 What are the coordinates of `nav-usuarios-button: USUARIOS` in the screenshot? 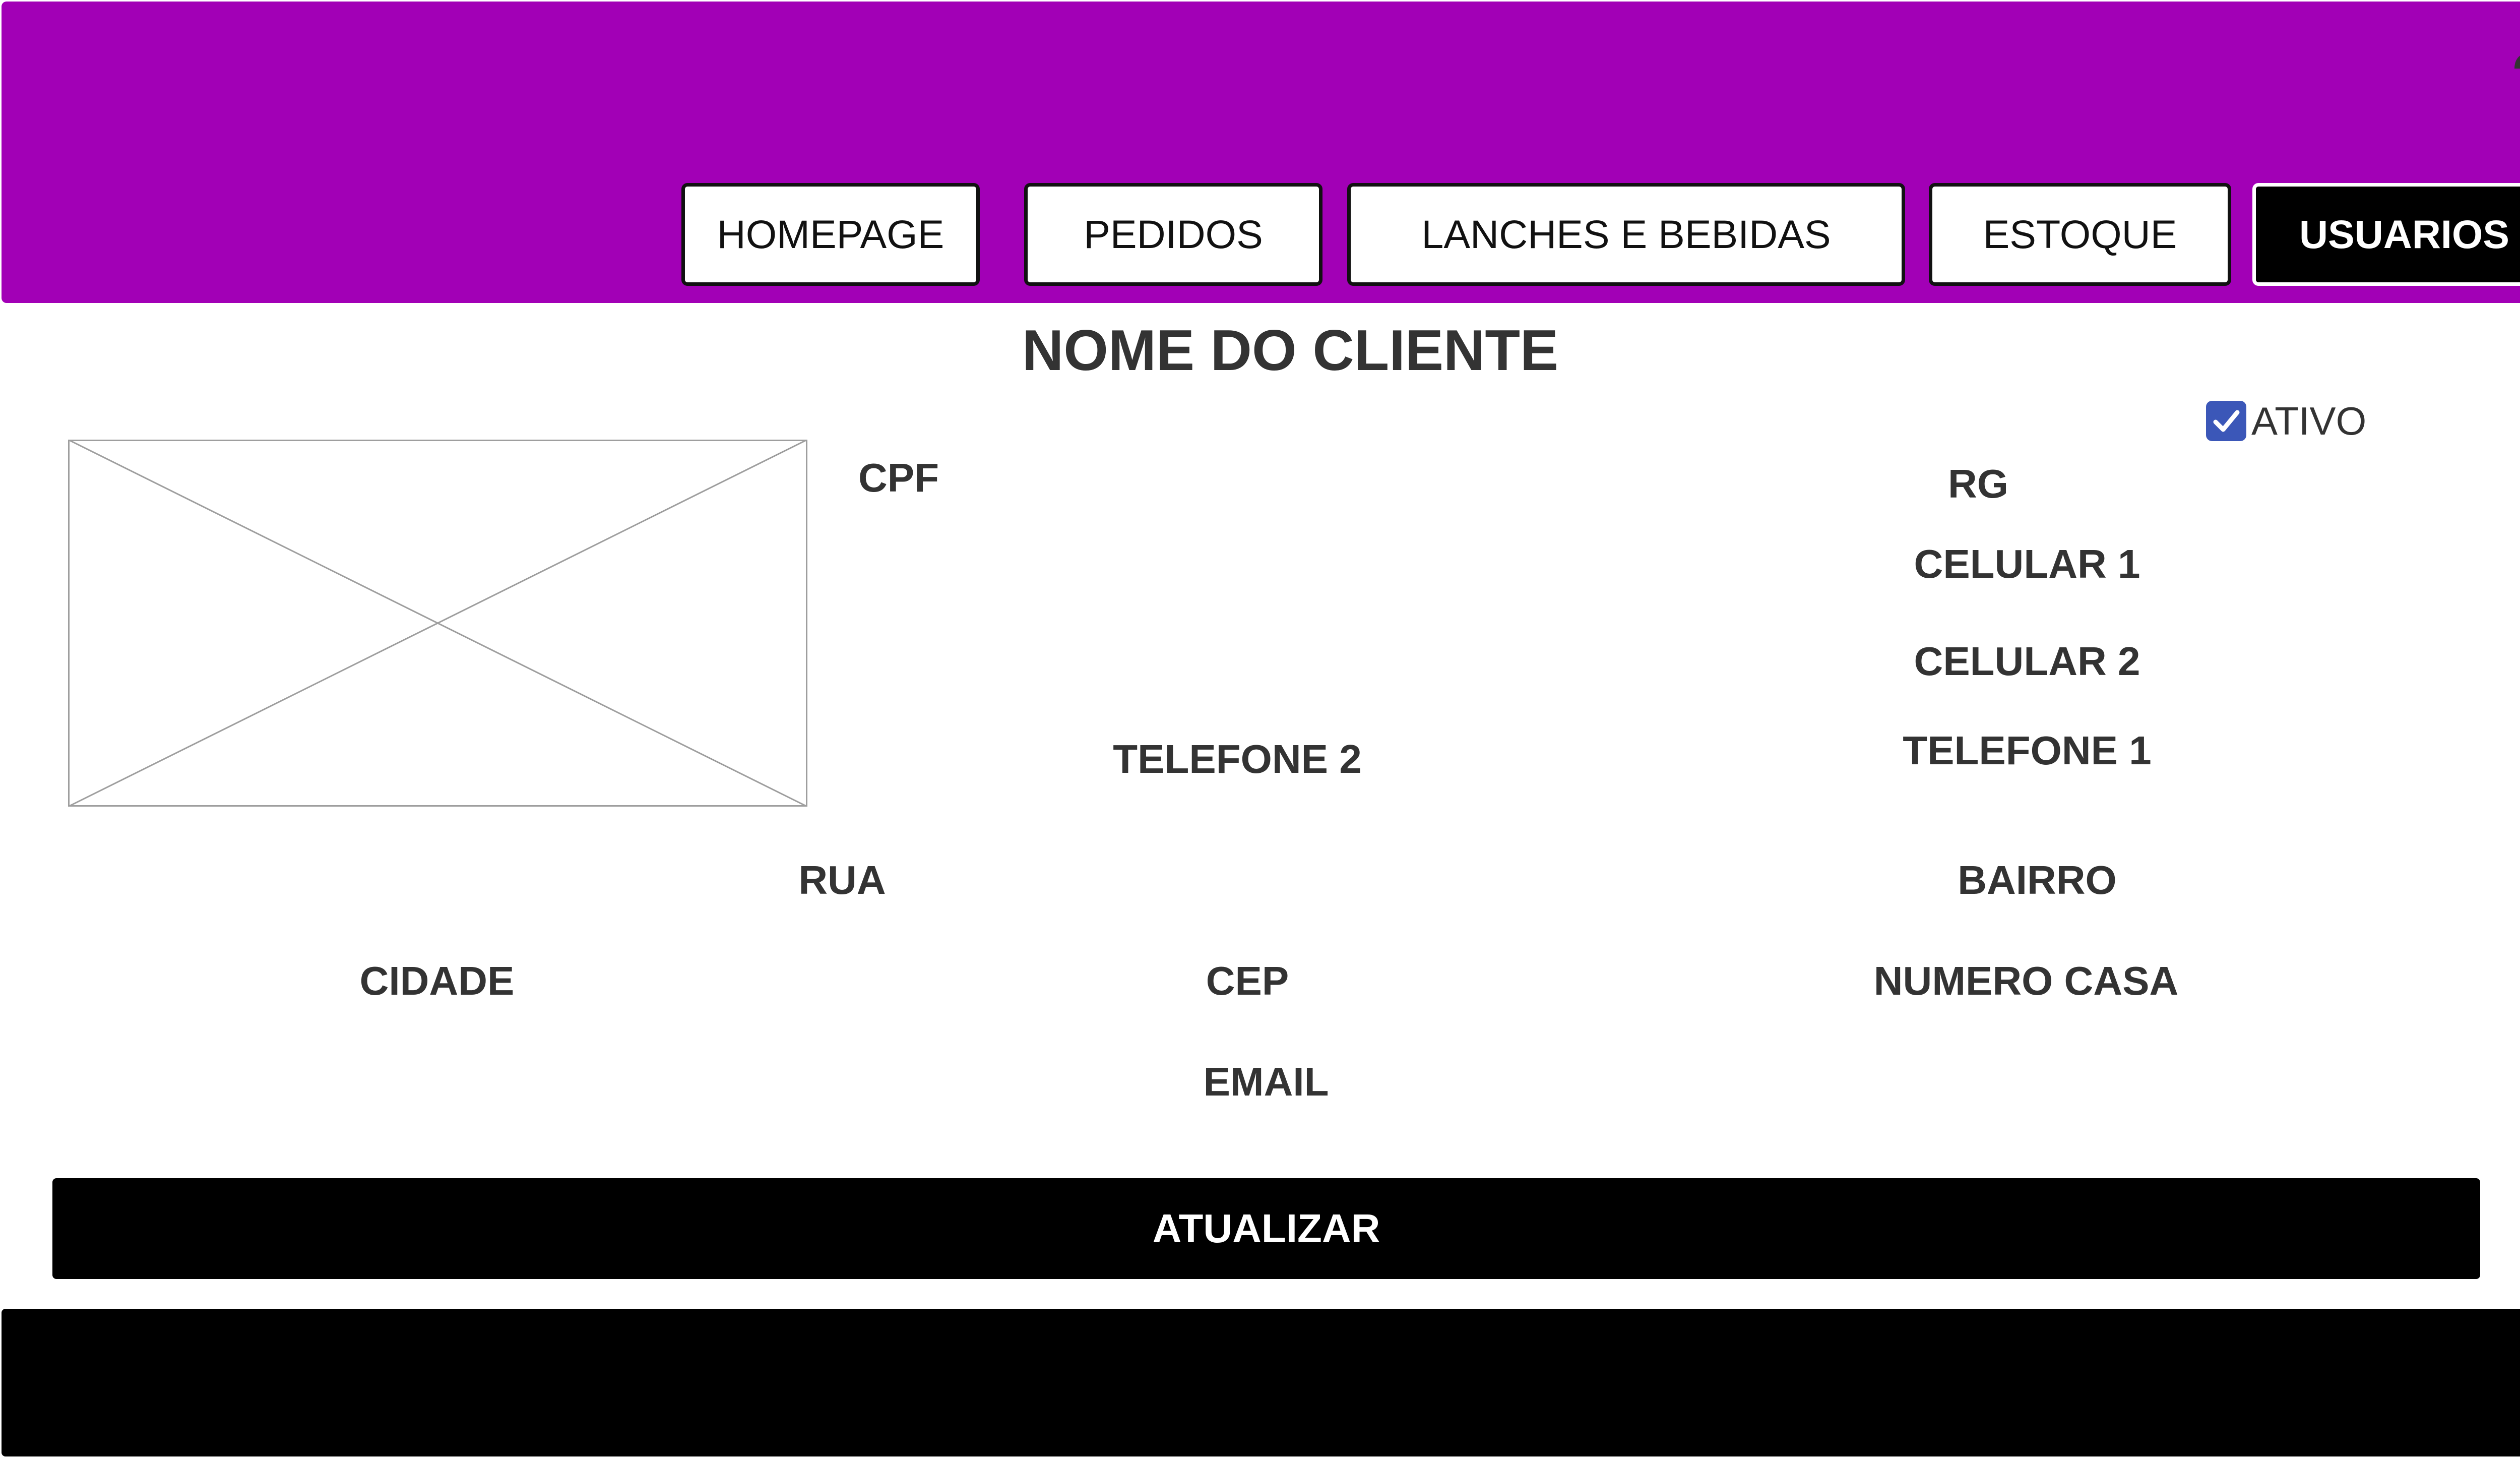 It's located at (2386, 234).